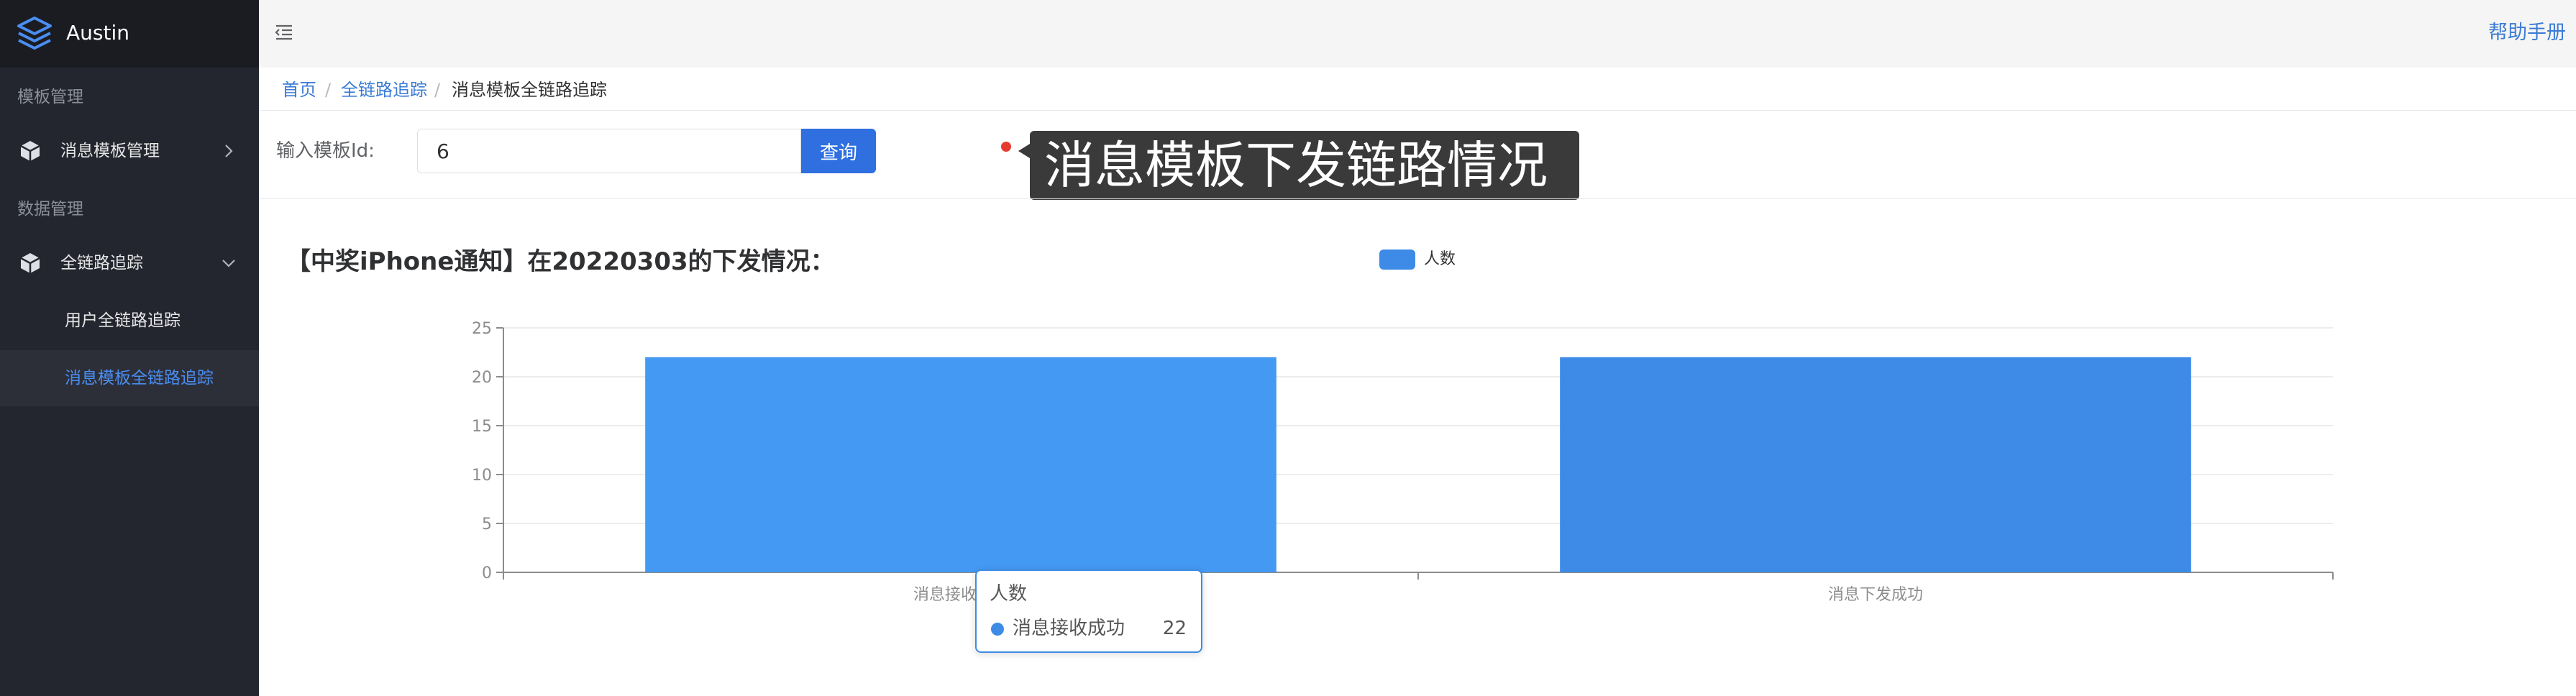 This screenshot has height=696, width=2576. Describe the element at coordinates (1417, 34) in the screenshot. I see `top-header: 帮助手册` at that location.